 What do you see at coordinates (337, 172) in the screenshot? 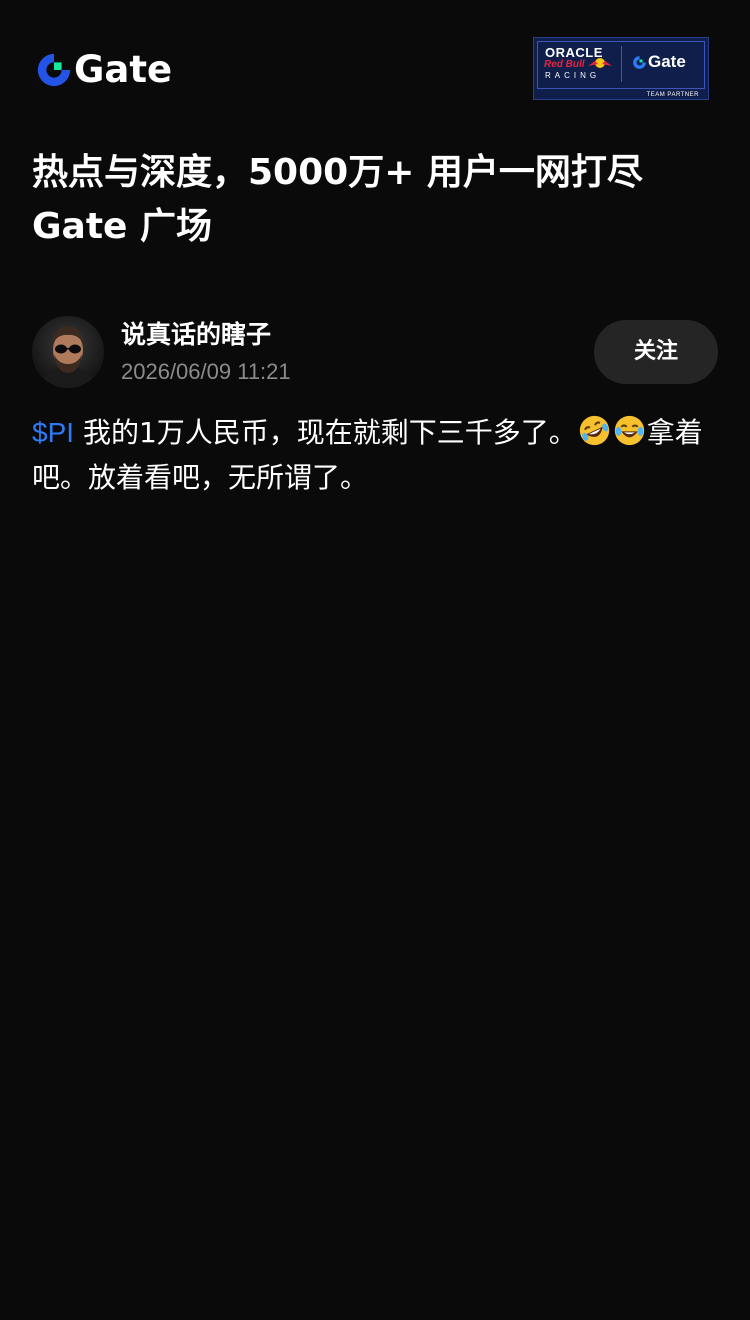
I see `headline-line-1: 热点与深度，5000万+ 用户一网打尽` at bounding box center [337, 172].